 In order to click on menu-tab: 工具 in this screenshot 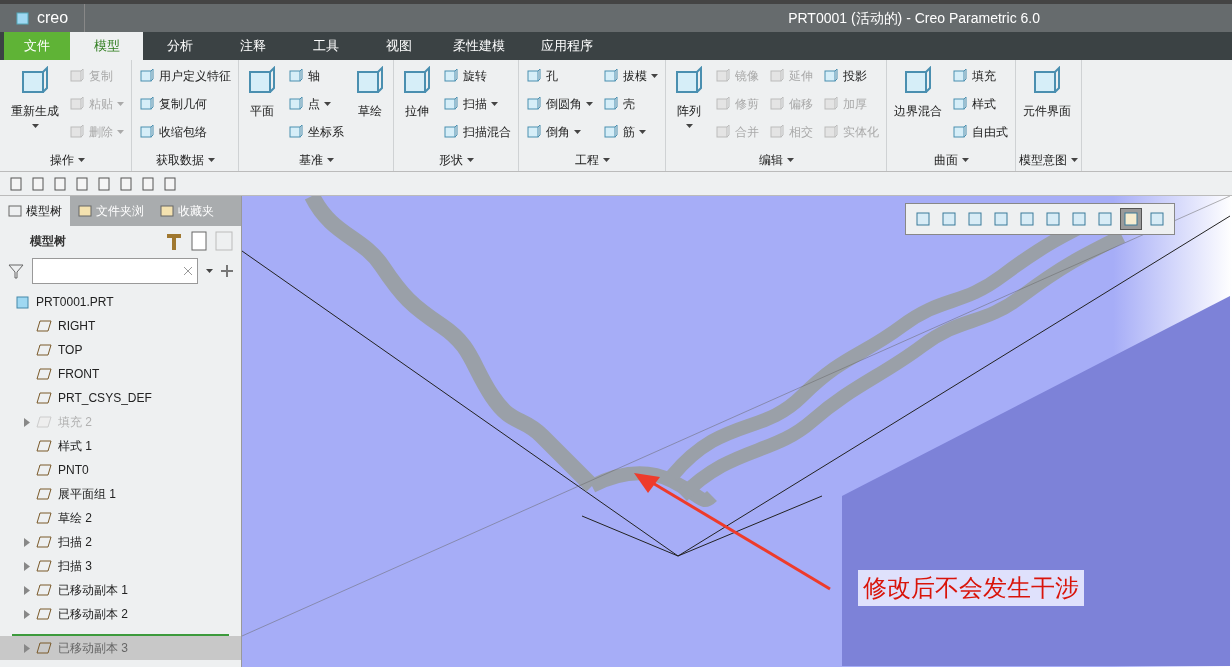, I will do `click(325, 46)`.